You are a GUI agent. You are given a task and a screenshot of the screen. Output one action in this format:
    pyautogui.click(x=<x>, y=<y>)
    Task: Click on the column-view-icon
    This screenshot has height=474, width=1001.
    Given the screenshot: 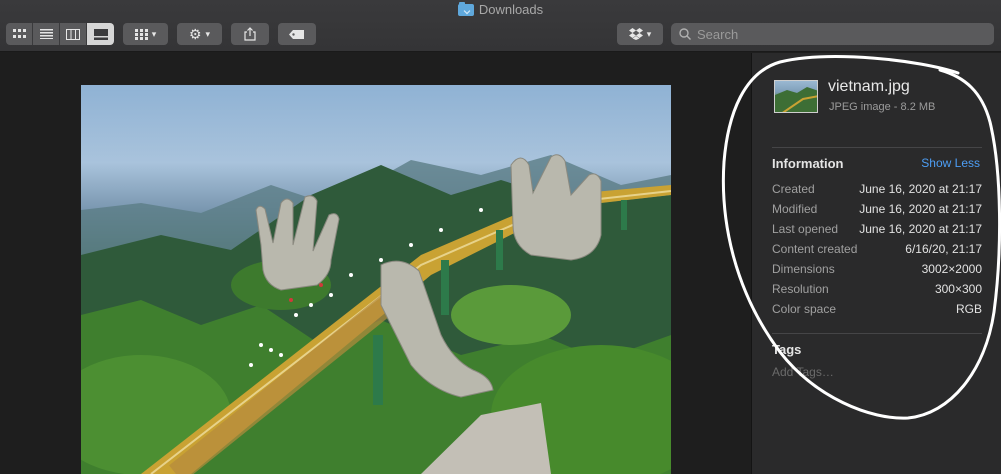 What is the action you would take?
    pyautogui.click(x=73, y=34)
    